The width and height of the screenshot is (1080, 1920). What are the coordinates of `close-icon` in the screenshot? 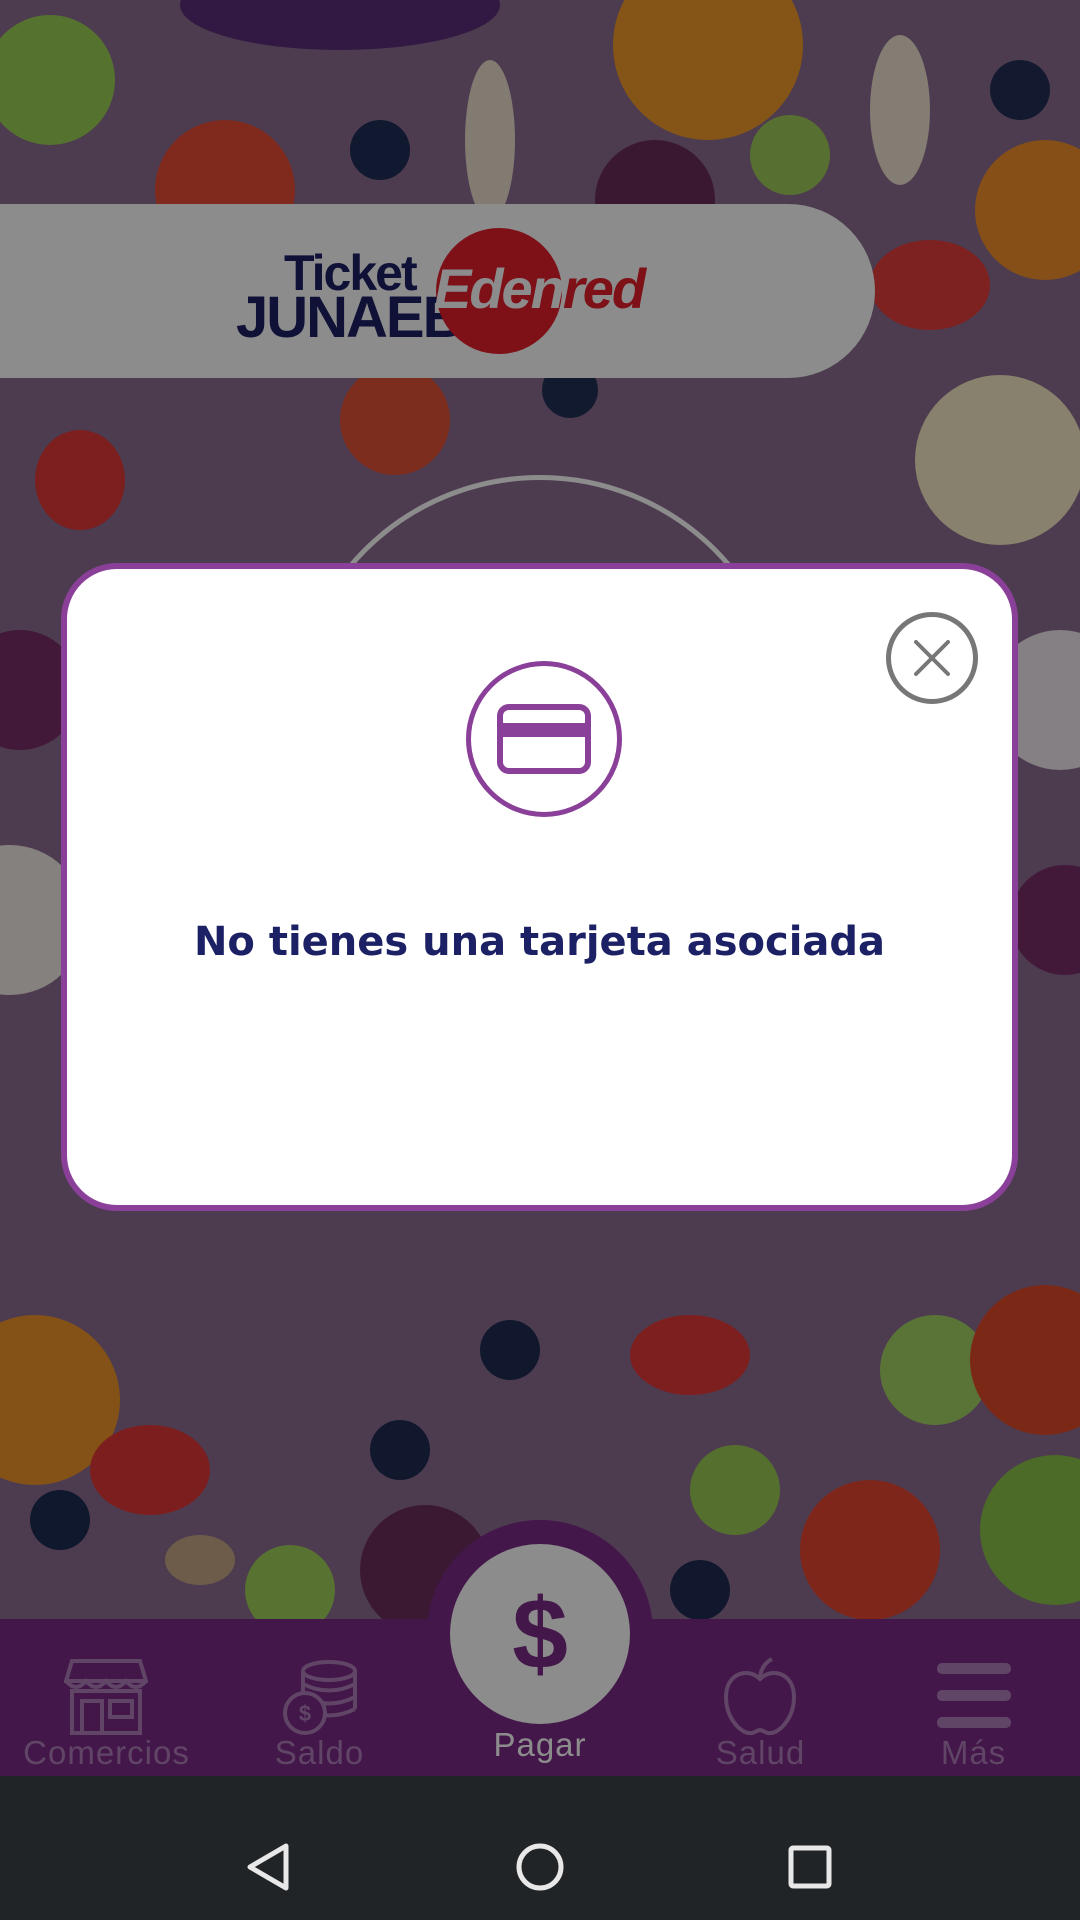 It's located at (932, 658).